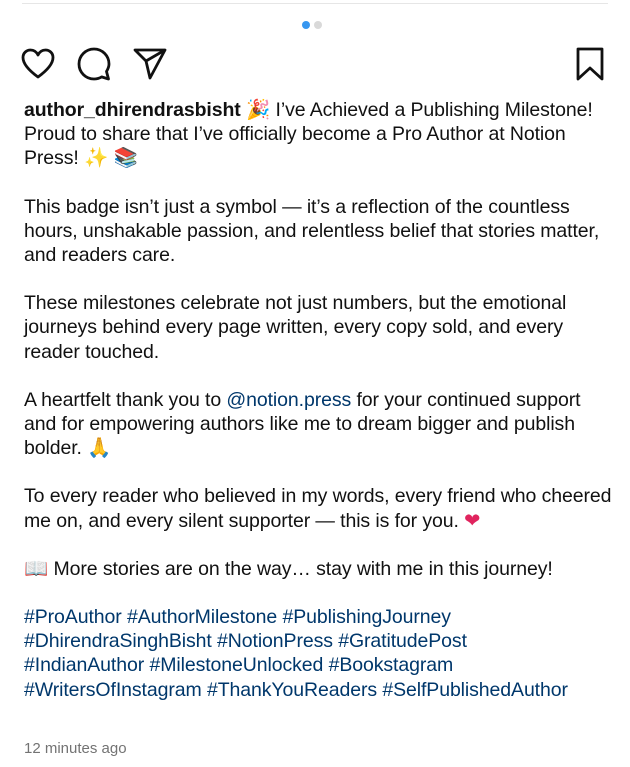 Image resolution: width=630 pixels, height=767 pixels. What do you see at coordinates (118, 641) in the screenshot?
I see `hashtag-link: #DhirendraSinghBisht` at bounding box center [118, 641].